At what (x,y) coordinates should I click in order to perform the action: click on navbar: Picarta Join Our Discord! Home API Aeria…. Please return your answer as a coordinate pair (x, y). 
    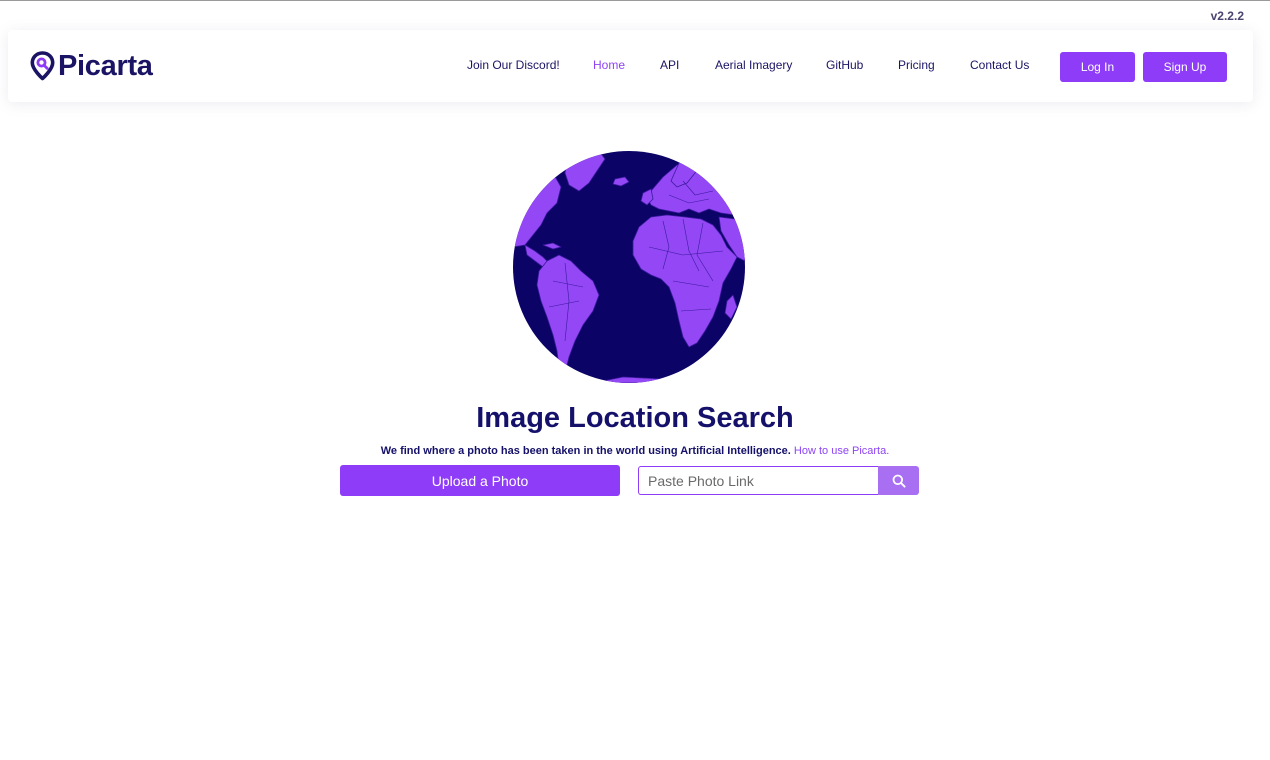
    Looking at the image, I should click on (630, 66).